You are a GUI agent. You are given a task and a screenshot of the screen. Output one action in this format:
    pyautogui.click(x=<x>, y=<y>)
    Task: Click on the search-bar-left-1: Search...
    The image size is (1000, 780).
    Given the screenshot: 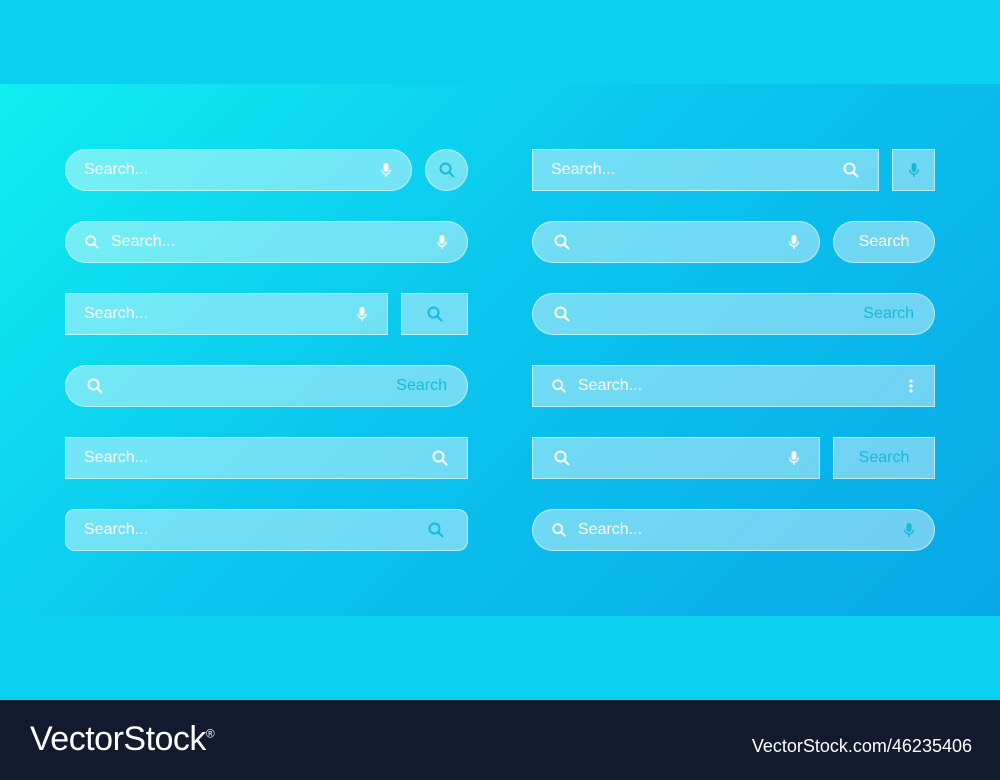 What is the action you would take?
    pyautogui.click(x=238, y=170)
    